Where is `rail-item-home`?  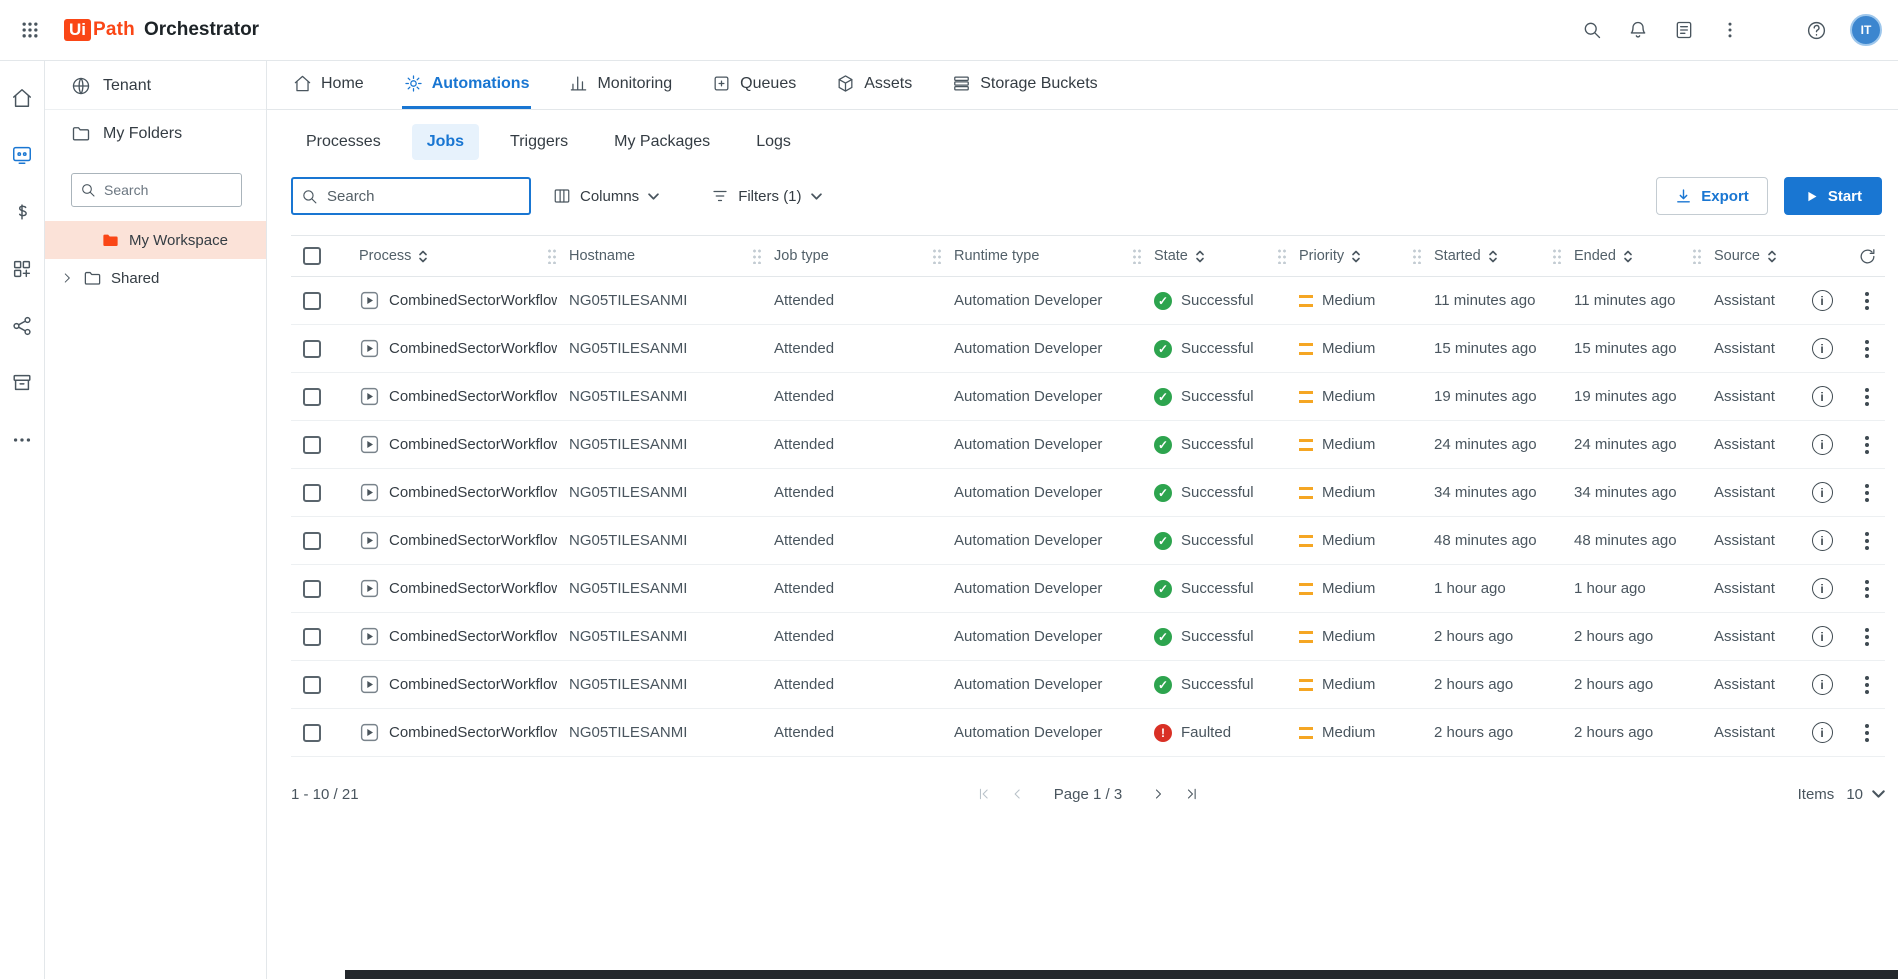
rail-item-home is located at coordinates (22, 98).